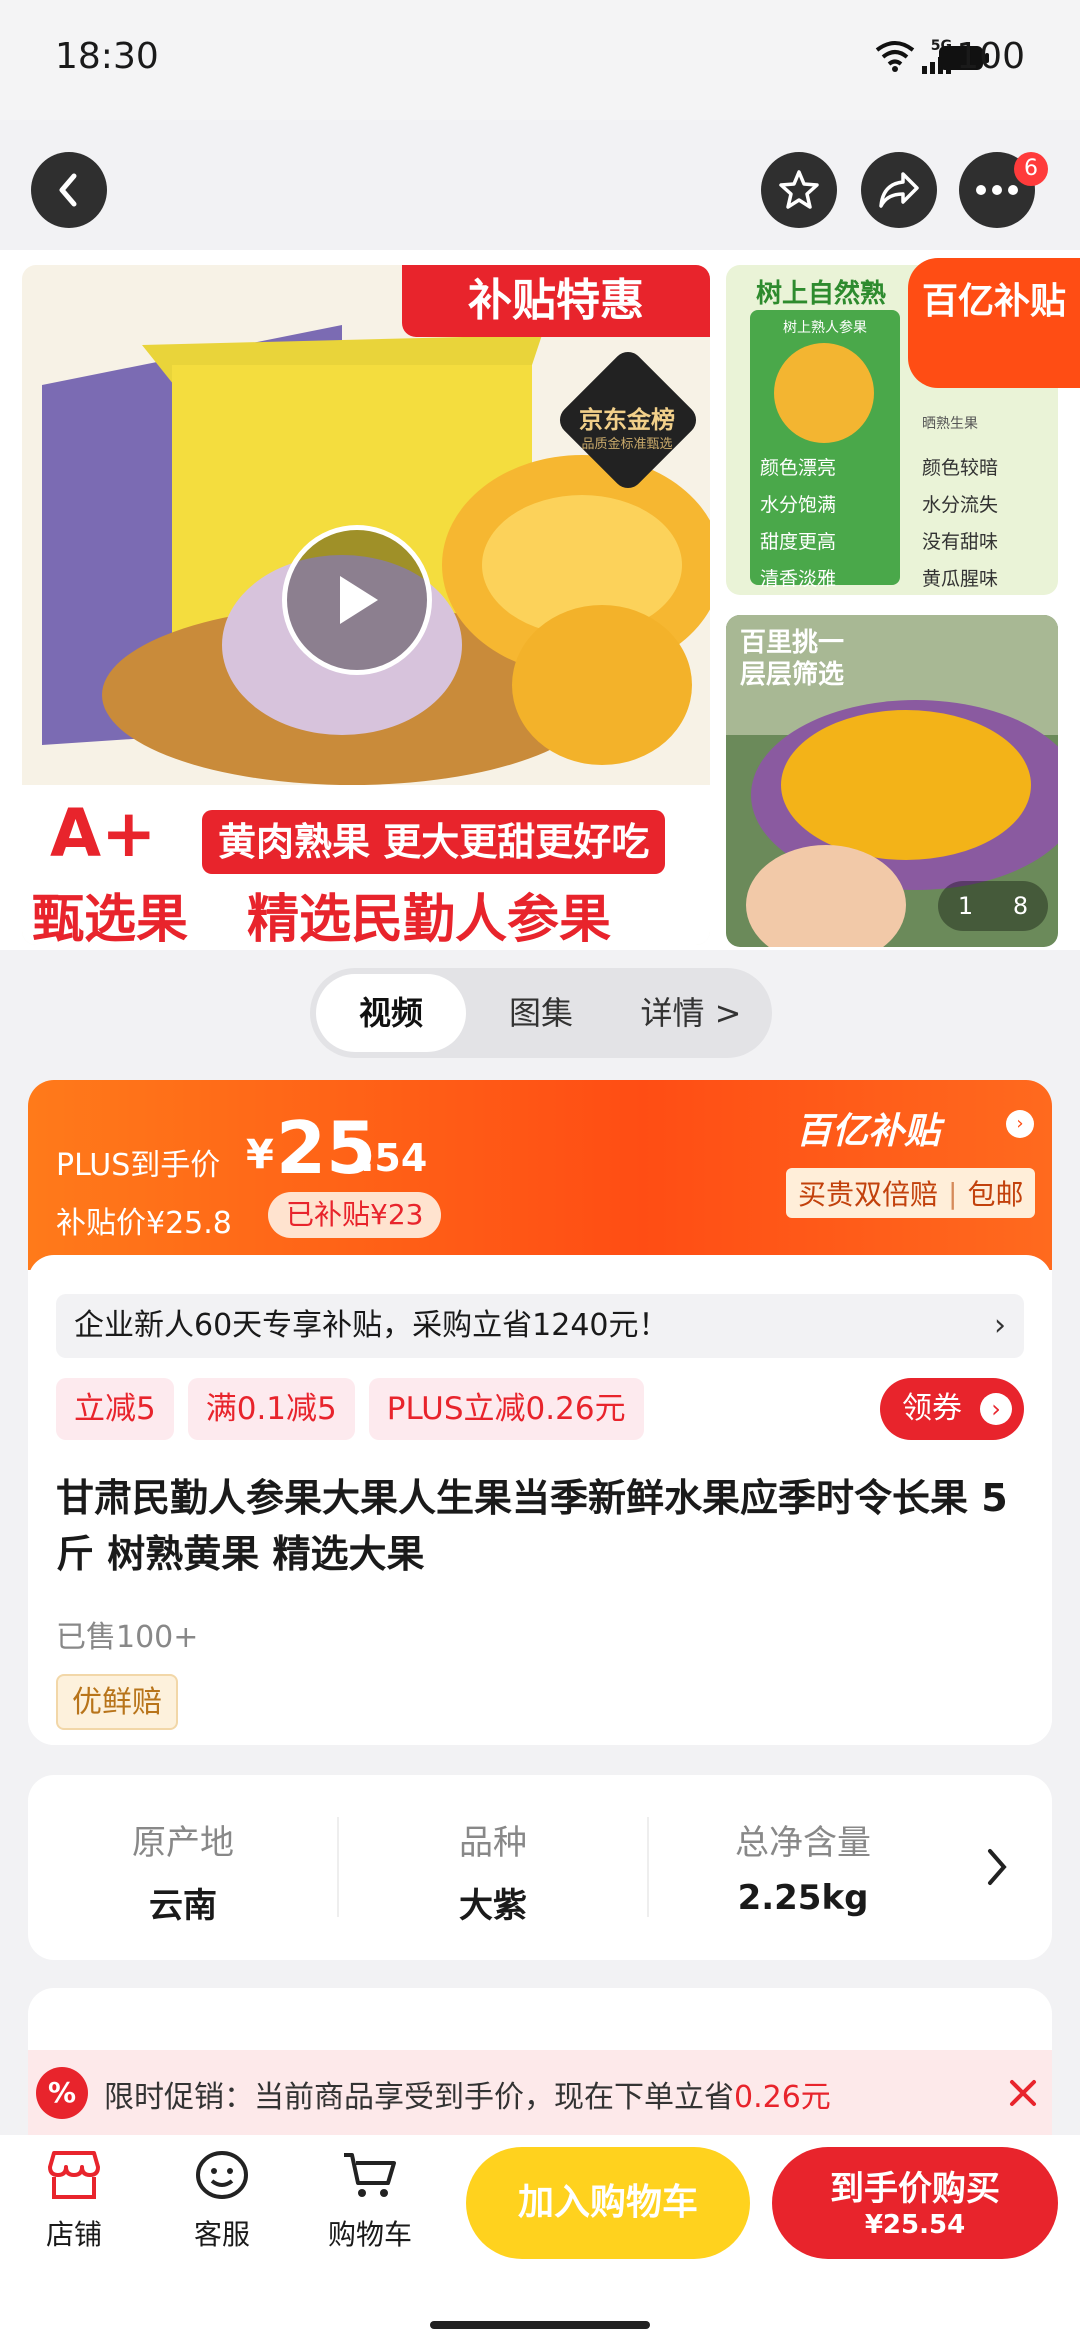 The width and height of the screenshot is (1080, 2340). I want to click on status-bar: 18:30 5G 100, so click(540, 60).